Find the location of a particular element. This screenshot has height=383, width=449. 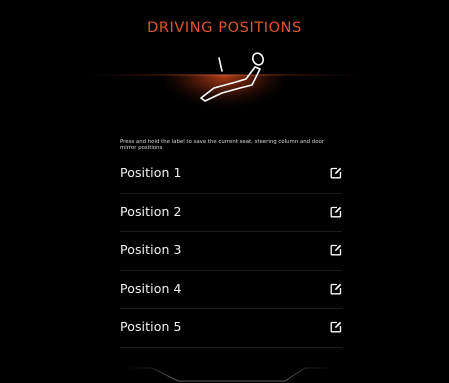

position-5-item: Position 5 is located at coordinates (231, 328).